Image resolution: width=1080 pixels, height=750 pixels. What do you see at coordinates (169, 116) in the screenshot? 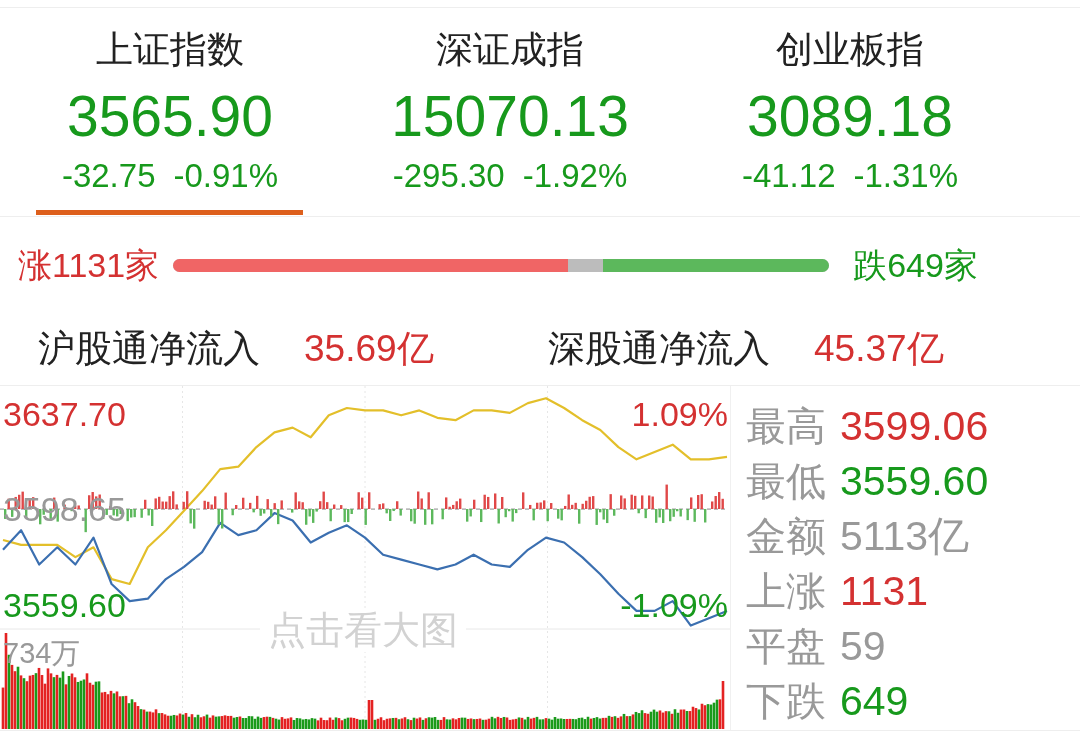
I see `index-value: 3565.90` at bounding box center [169, 116].